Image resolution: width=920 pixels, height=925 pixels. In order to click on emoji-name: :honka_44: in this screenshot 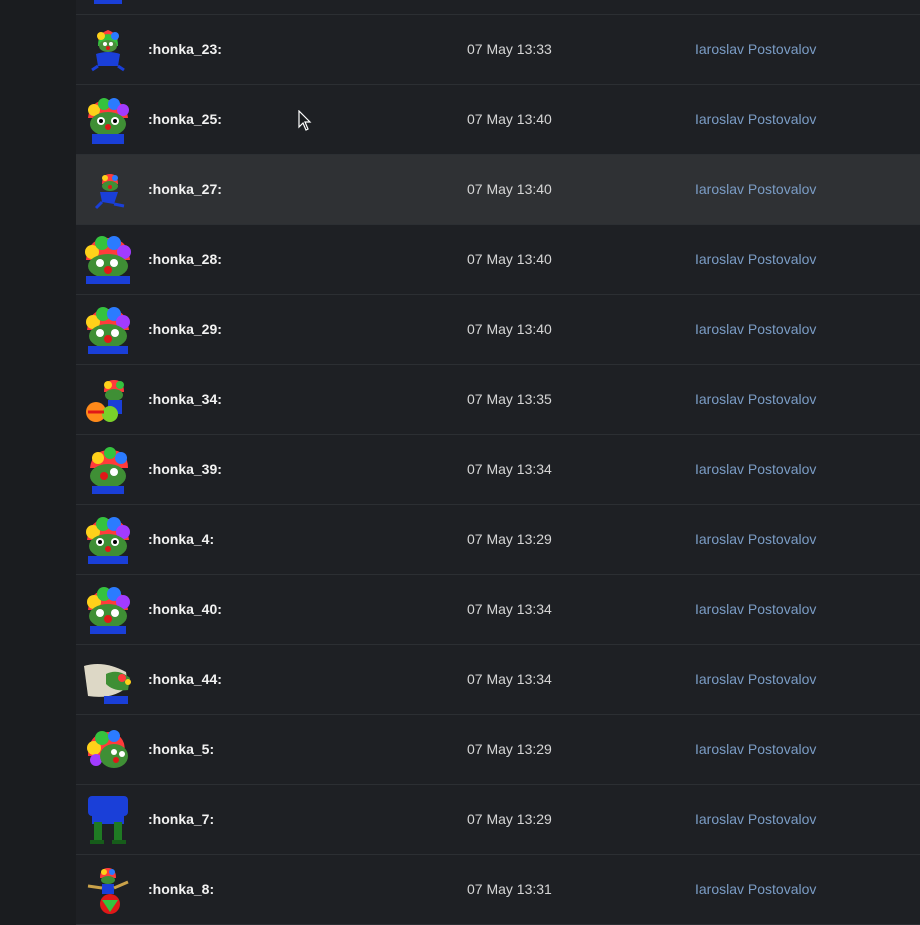, I will do `click(185, 679)`.